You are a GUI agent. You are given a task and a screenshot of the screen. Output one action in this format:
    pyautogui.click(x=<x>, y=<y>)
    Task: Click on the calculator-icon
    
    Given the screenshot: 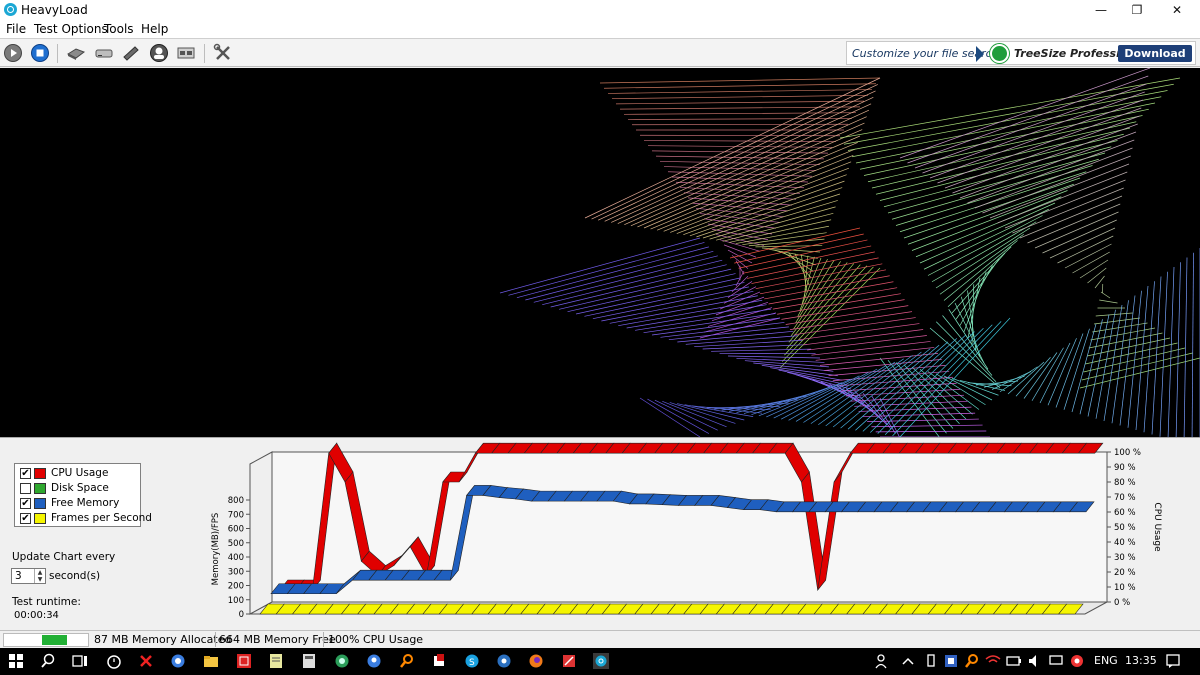 What is the action you would take?
    pyautogui.click(x=309, y=661)
    